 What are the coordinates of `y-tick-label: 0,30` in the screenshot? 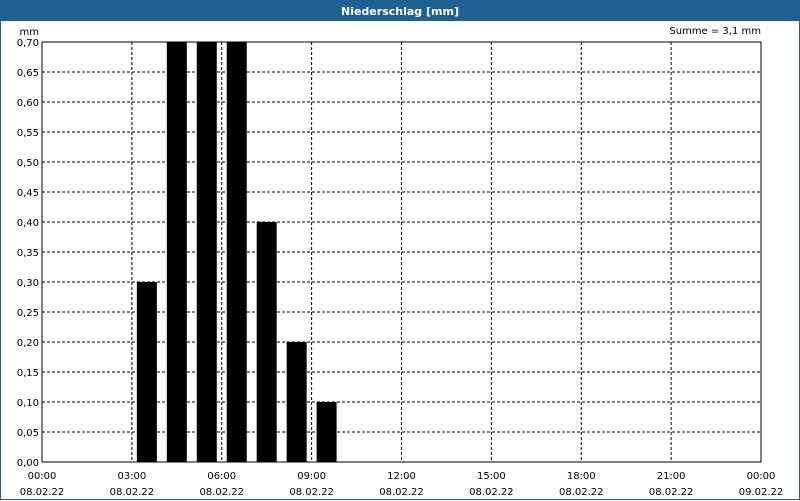 It's located at (28, 283).